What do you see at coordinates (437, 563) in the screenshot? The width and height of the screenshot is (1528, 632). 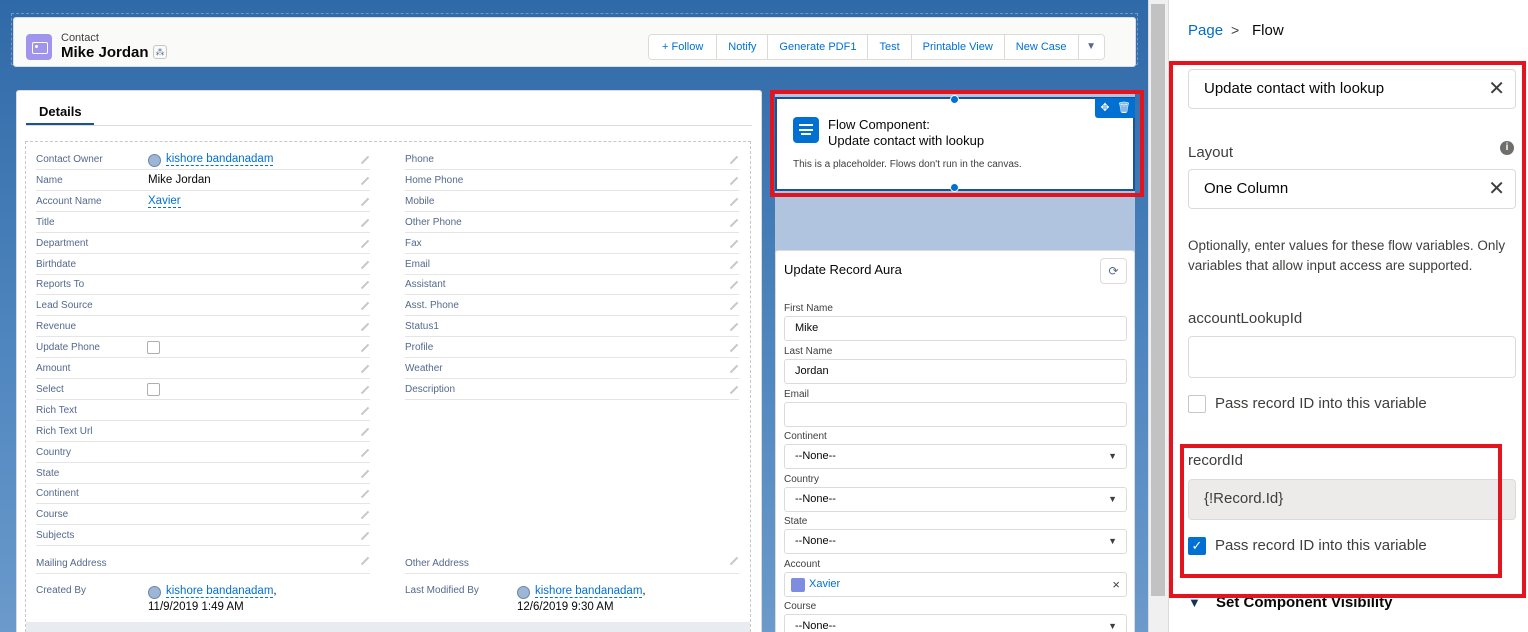 I see `other-address-label: Other Address` at bounding box center [437, 563].